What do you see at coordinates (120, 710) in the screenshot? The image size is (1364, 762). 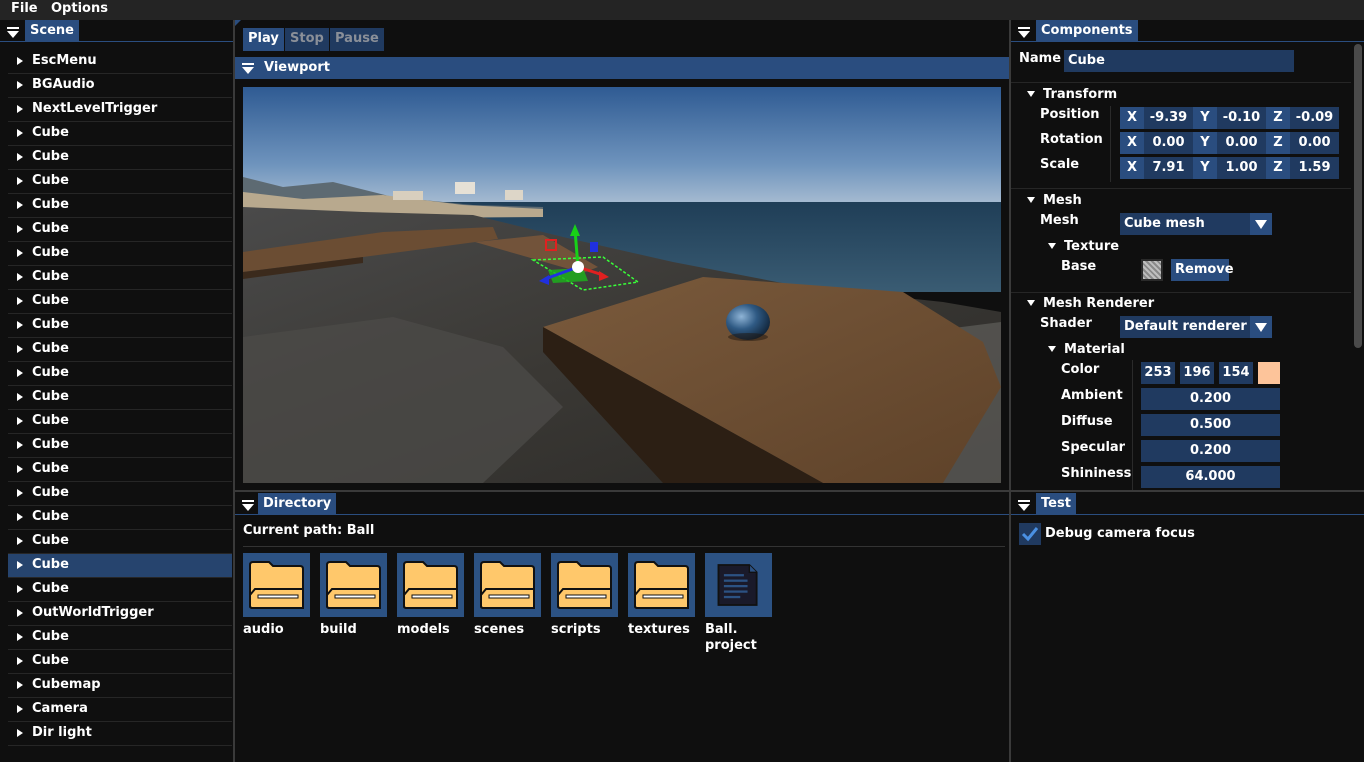 I see `scene-item: Camera` at bounding box center [120, 710].